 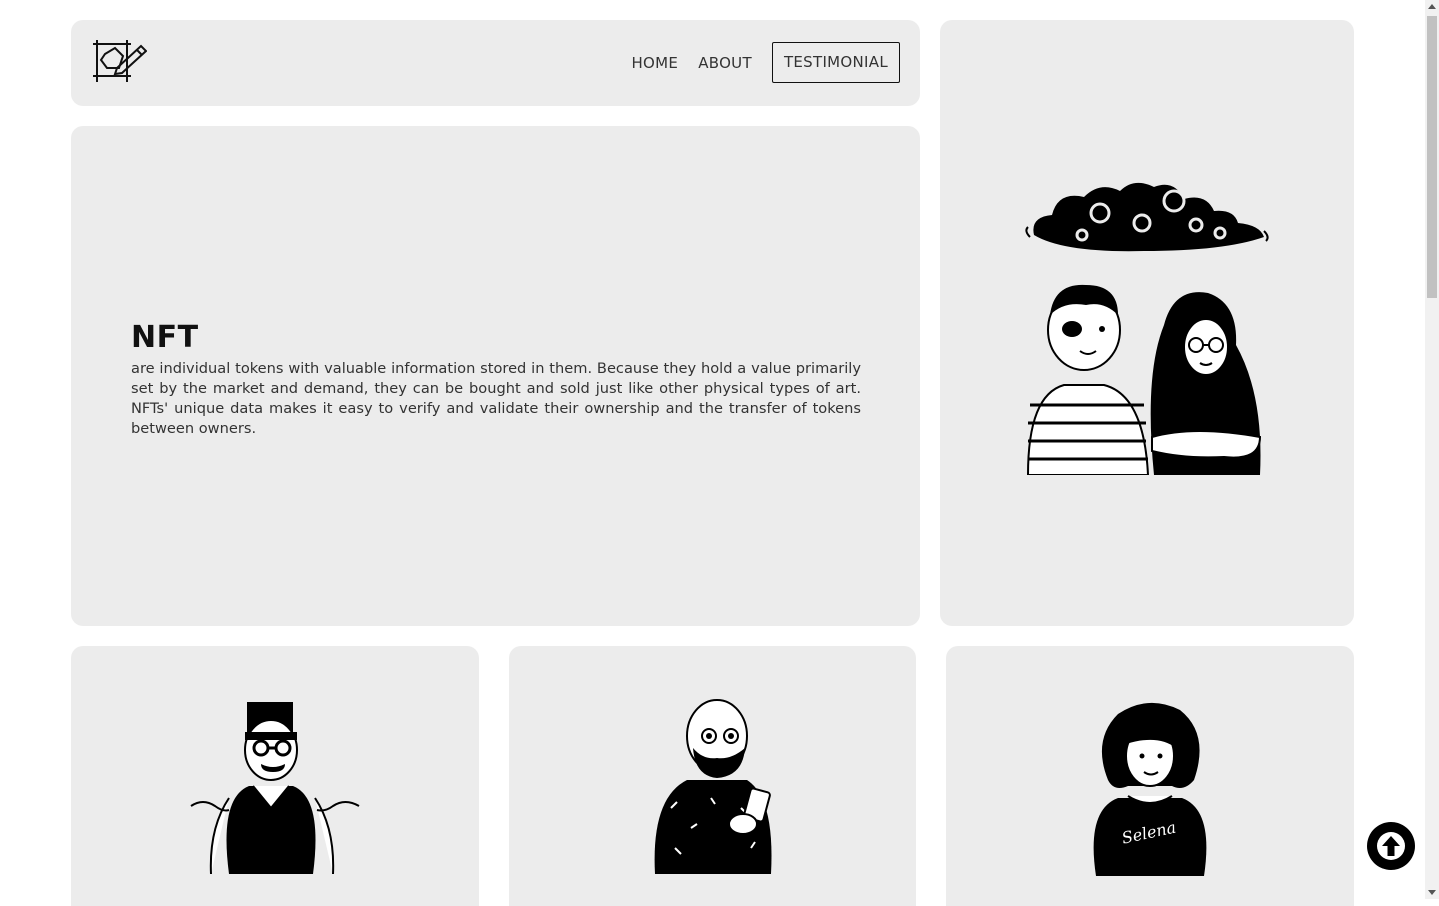 I want to click on scroll-up-arrow-icon, so click(x=1432, y=6).